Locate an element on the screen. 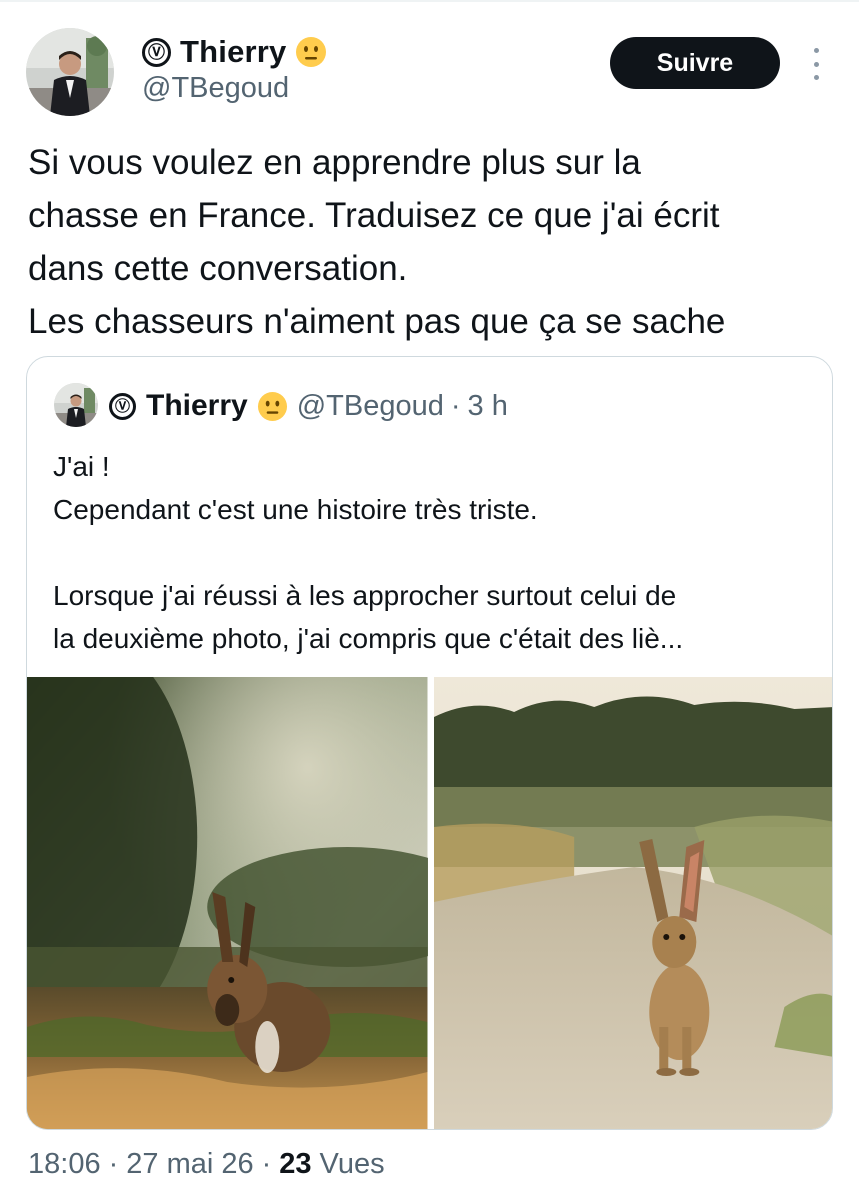 This screenshot has width=859, height=1200. tweet-time: 18:06 is located at coordinates (64, 1164).